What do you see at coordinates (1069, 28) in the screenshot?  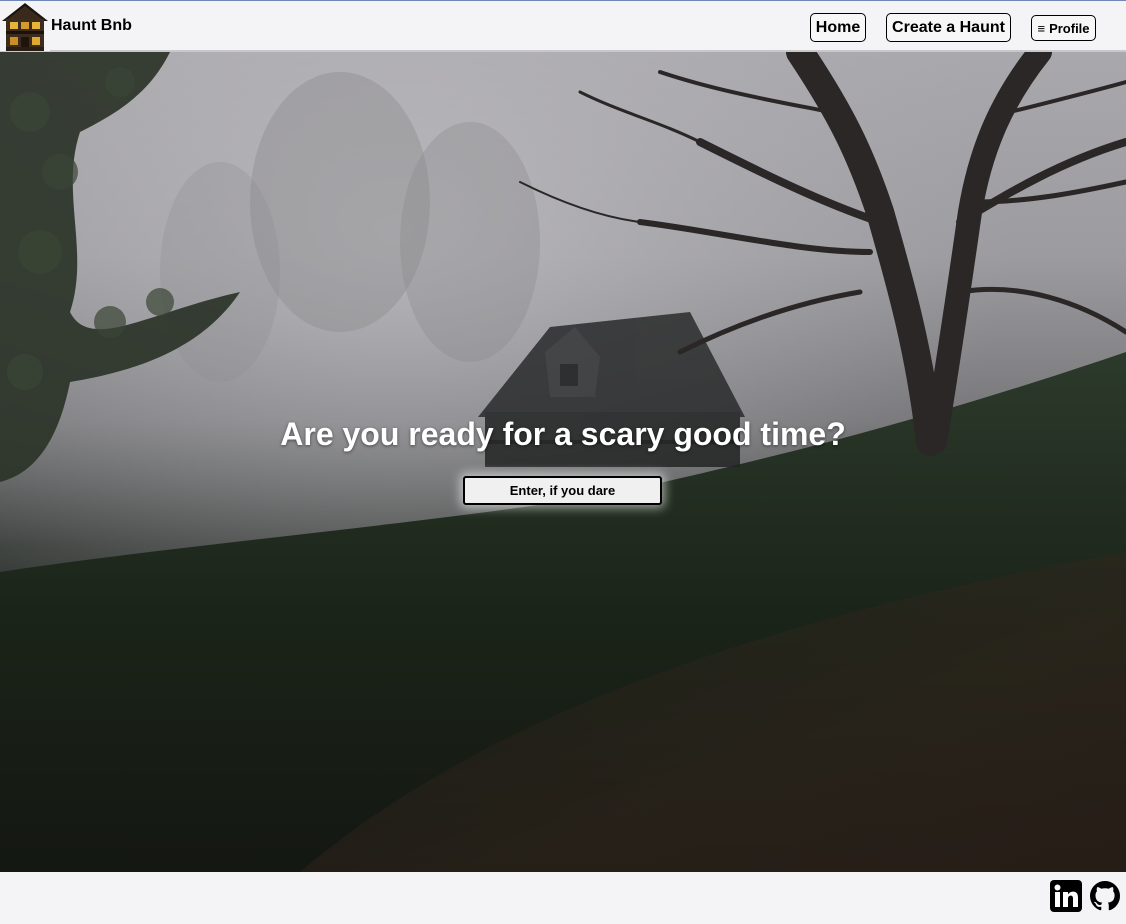 I see `profile-label: Profile` at bounding box center [1069, 28].